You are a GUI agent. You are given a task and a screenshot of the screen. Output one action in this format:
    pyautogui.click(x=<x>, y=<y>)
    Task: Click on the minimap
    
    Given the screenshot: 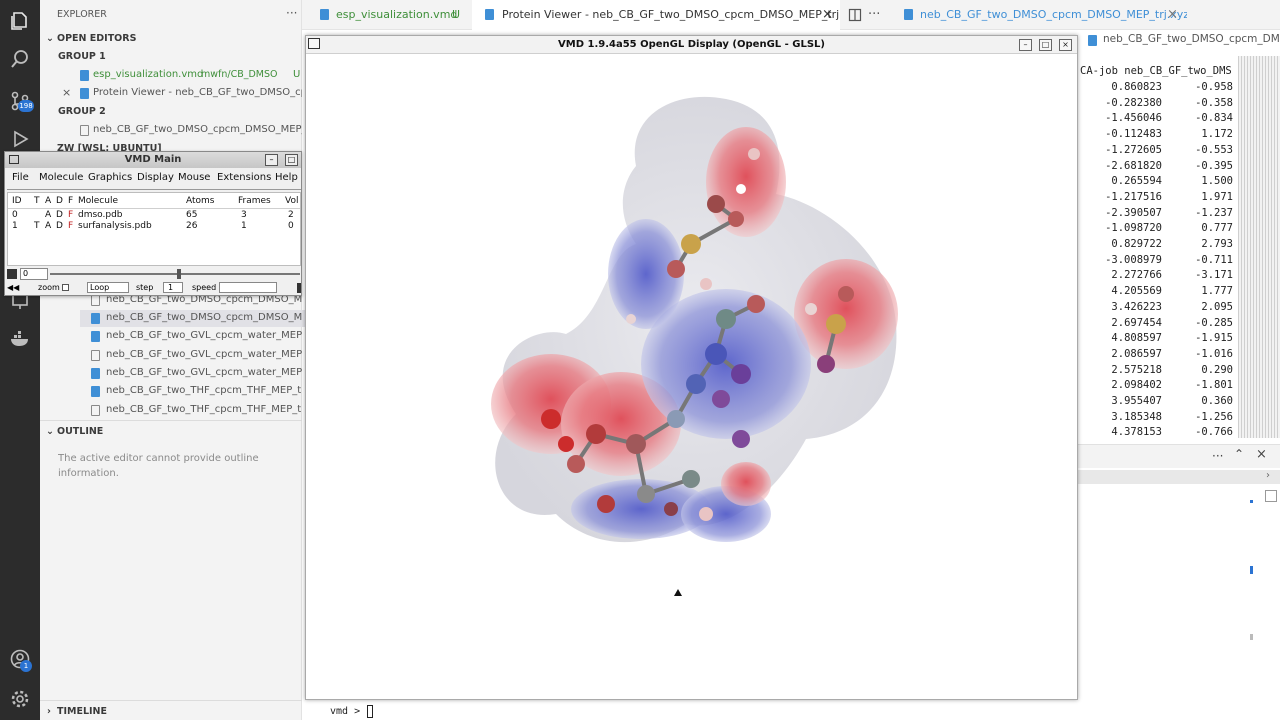 What is the action you would take?
    pyautogui.click(x=1259, y=247)
    